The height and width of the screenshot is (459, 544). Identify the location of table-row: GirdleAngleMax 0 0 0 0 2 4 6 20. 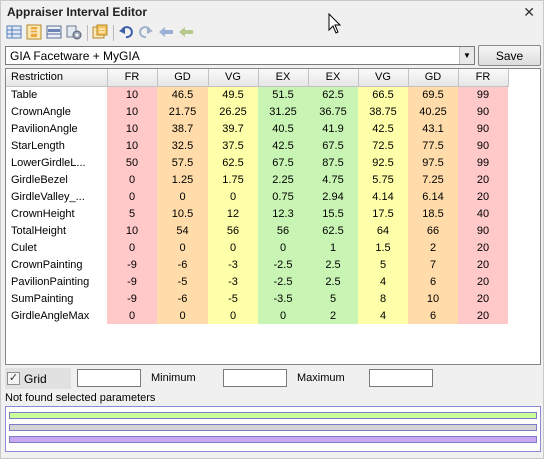
(257, 315).